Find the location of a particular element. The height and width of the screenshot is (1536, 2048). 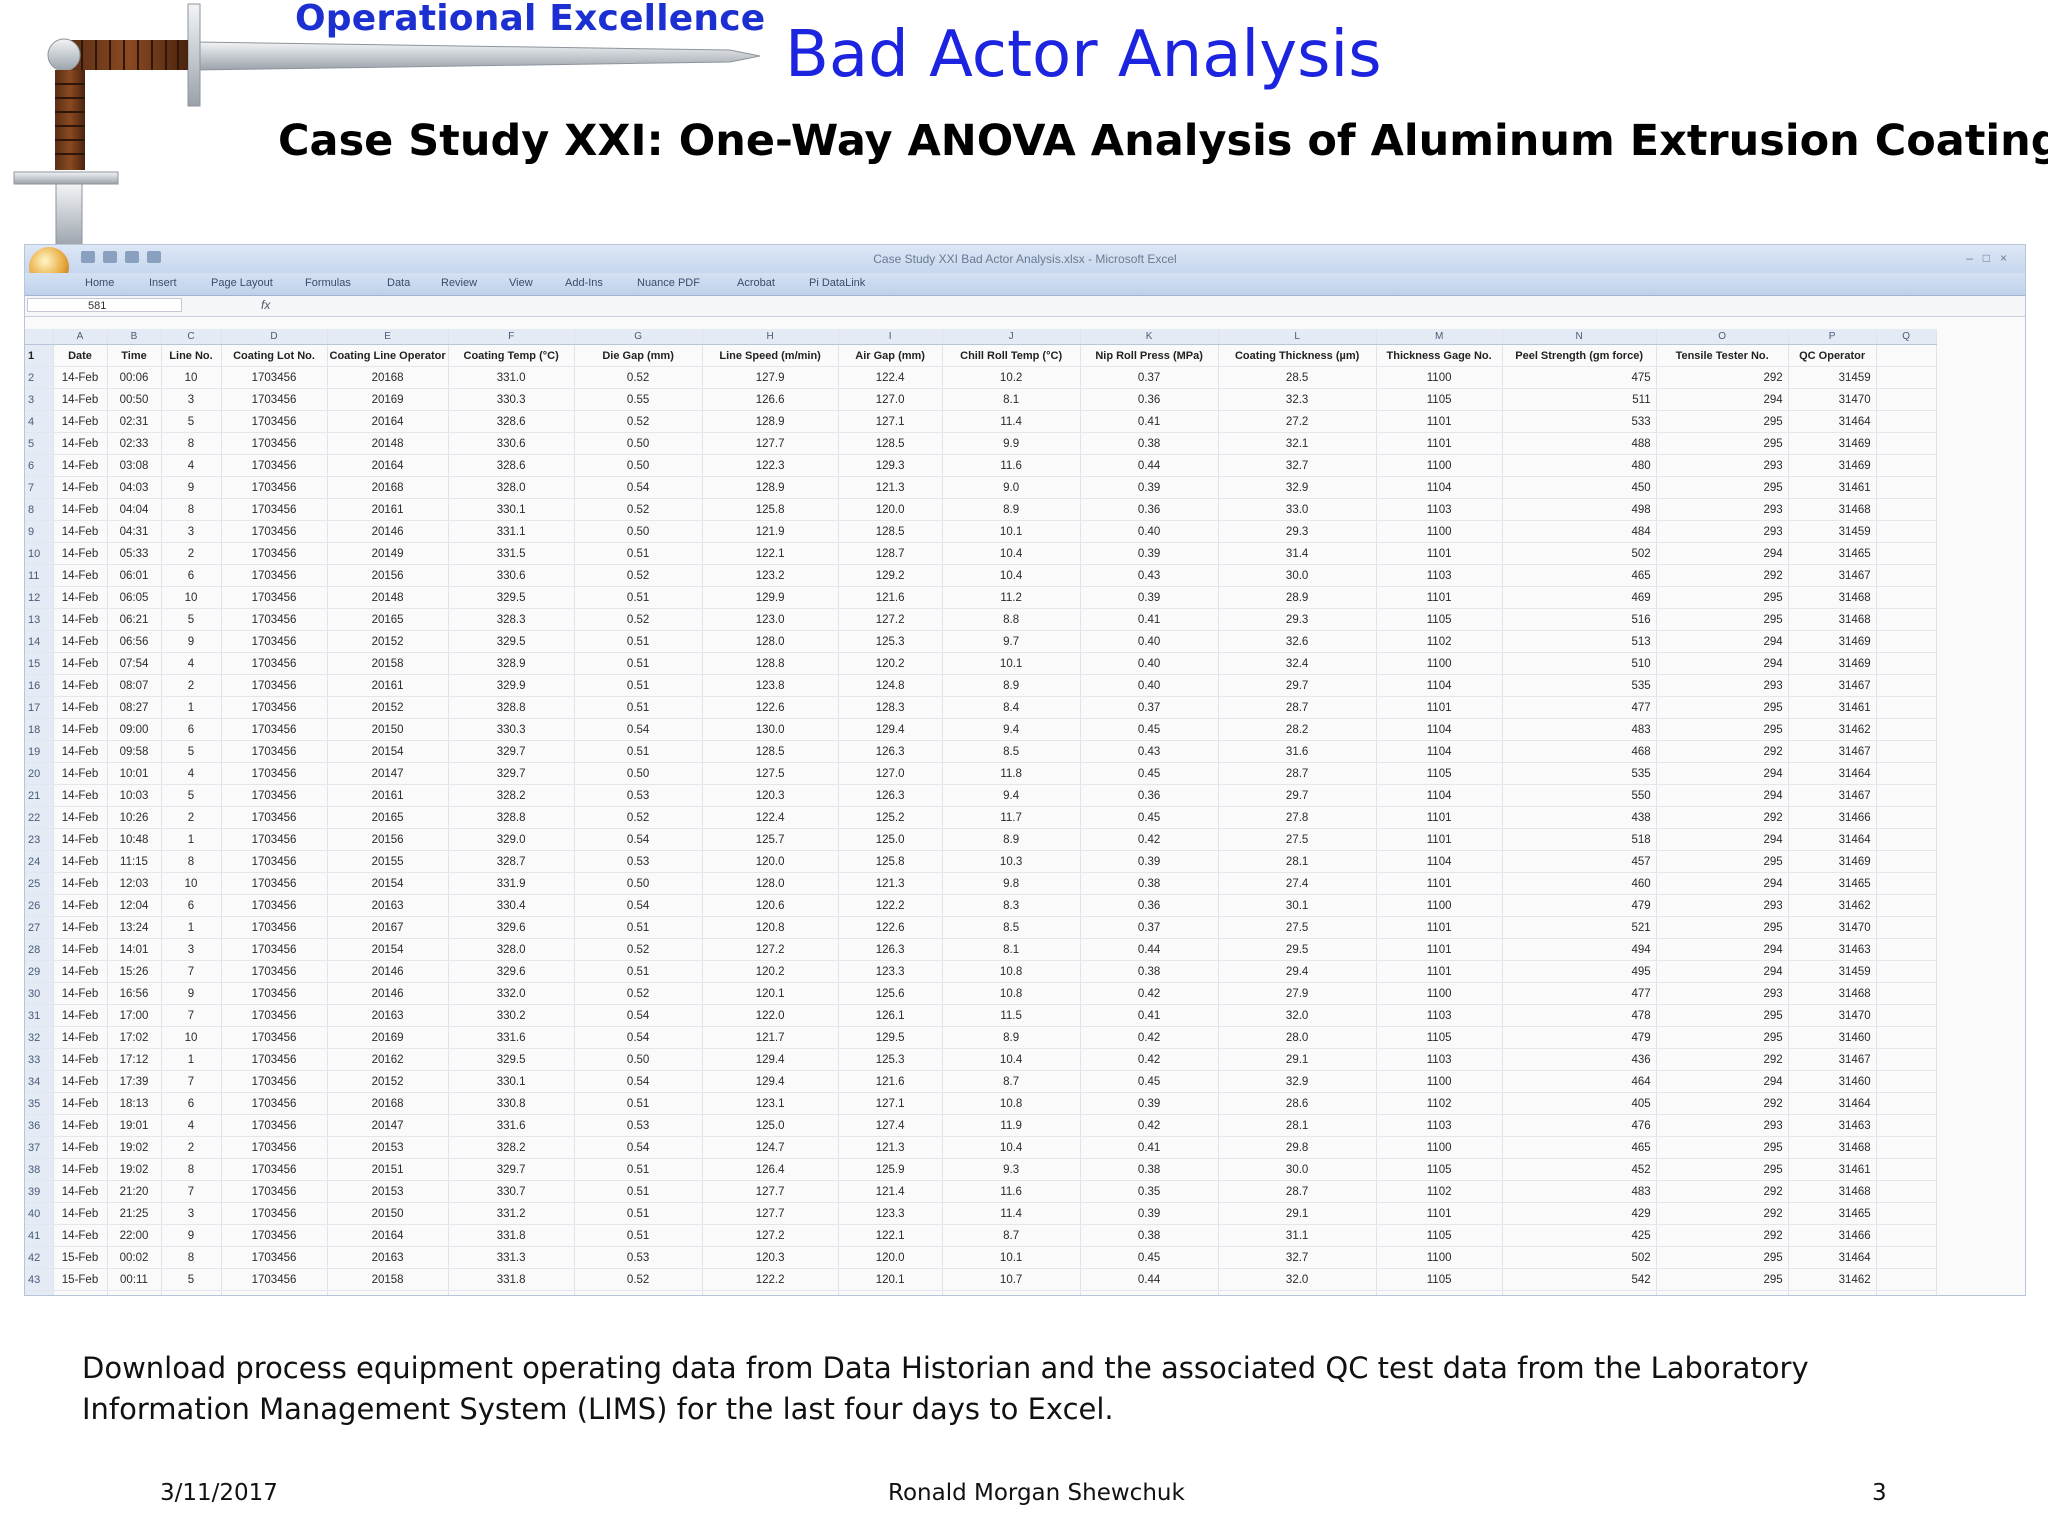

tab-insert: Insert is located at coordinates (163, 283).